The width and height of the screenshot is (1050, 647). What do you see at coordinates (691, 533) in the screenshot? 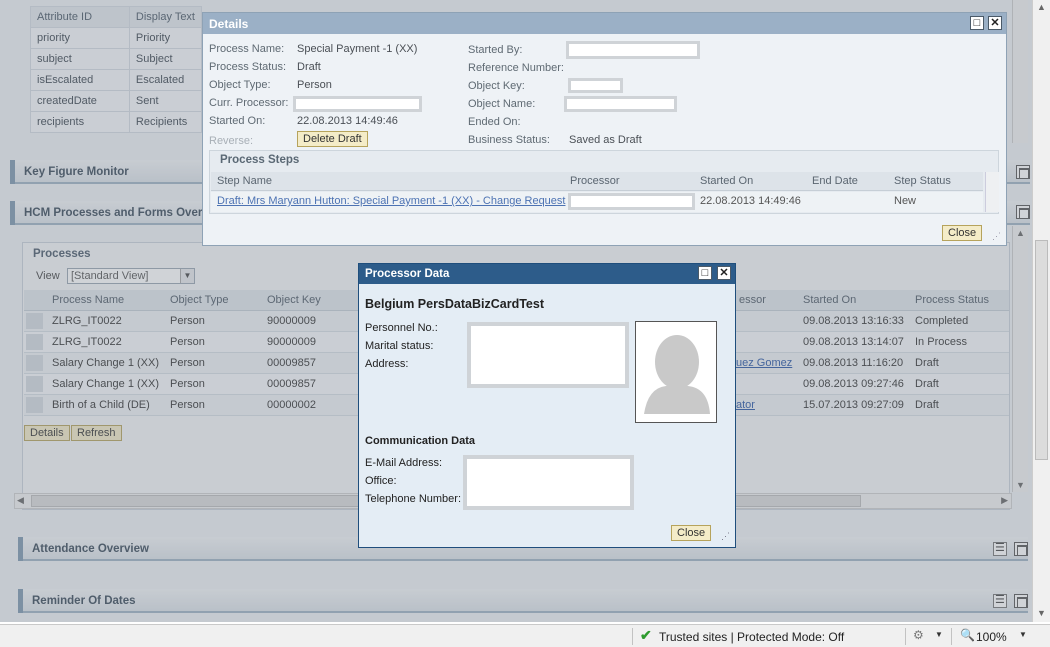
I see `processor-close-button: Close` at bounding box center [691, 533].